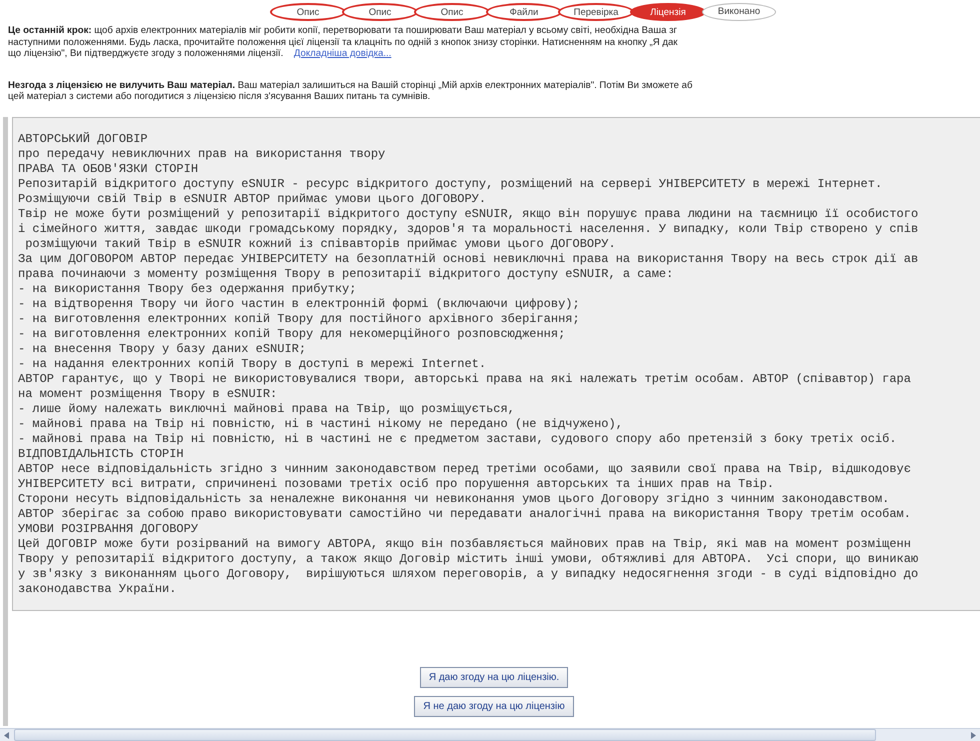  I want to click on progress-step: Ліцензія, so click(668, 12).